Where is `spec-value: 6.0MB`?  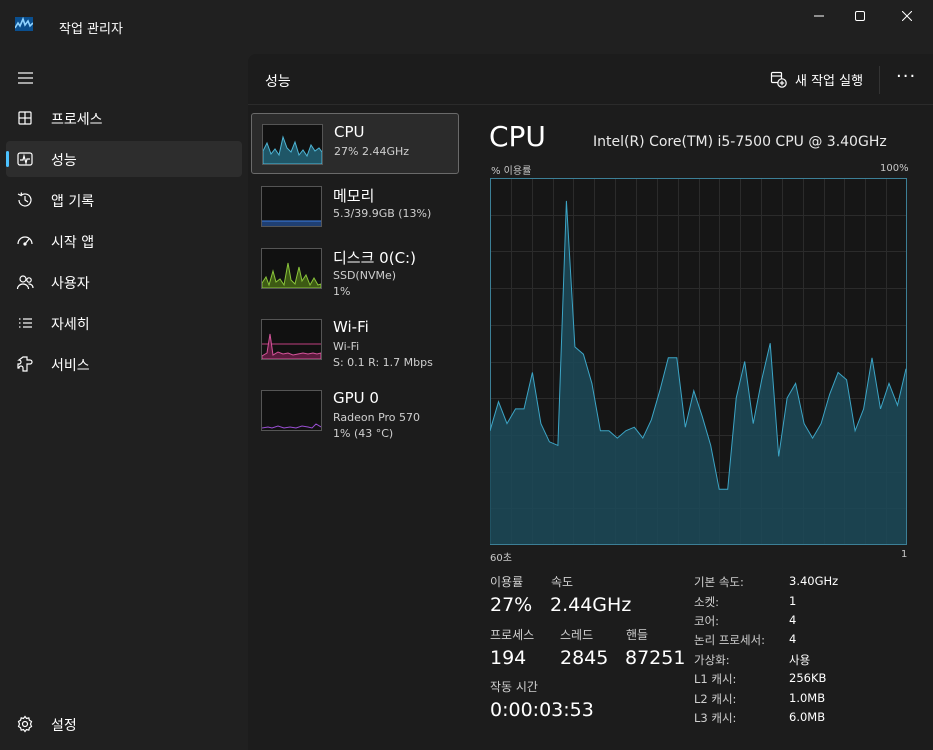 spec-value: 6.0MB is located at coordinates (807, 717).